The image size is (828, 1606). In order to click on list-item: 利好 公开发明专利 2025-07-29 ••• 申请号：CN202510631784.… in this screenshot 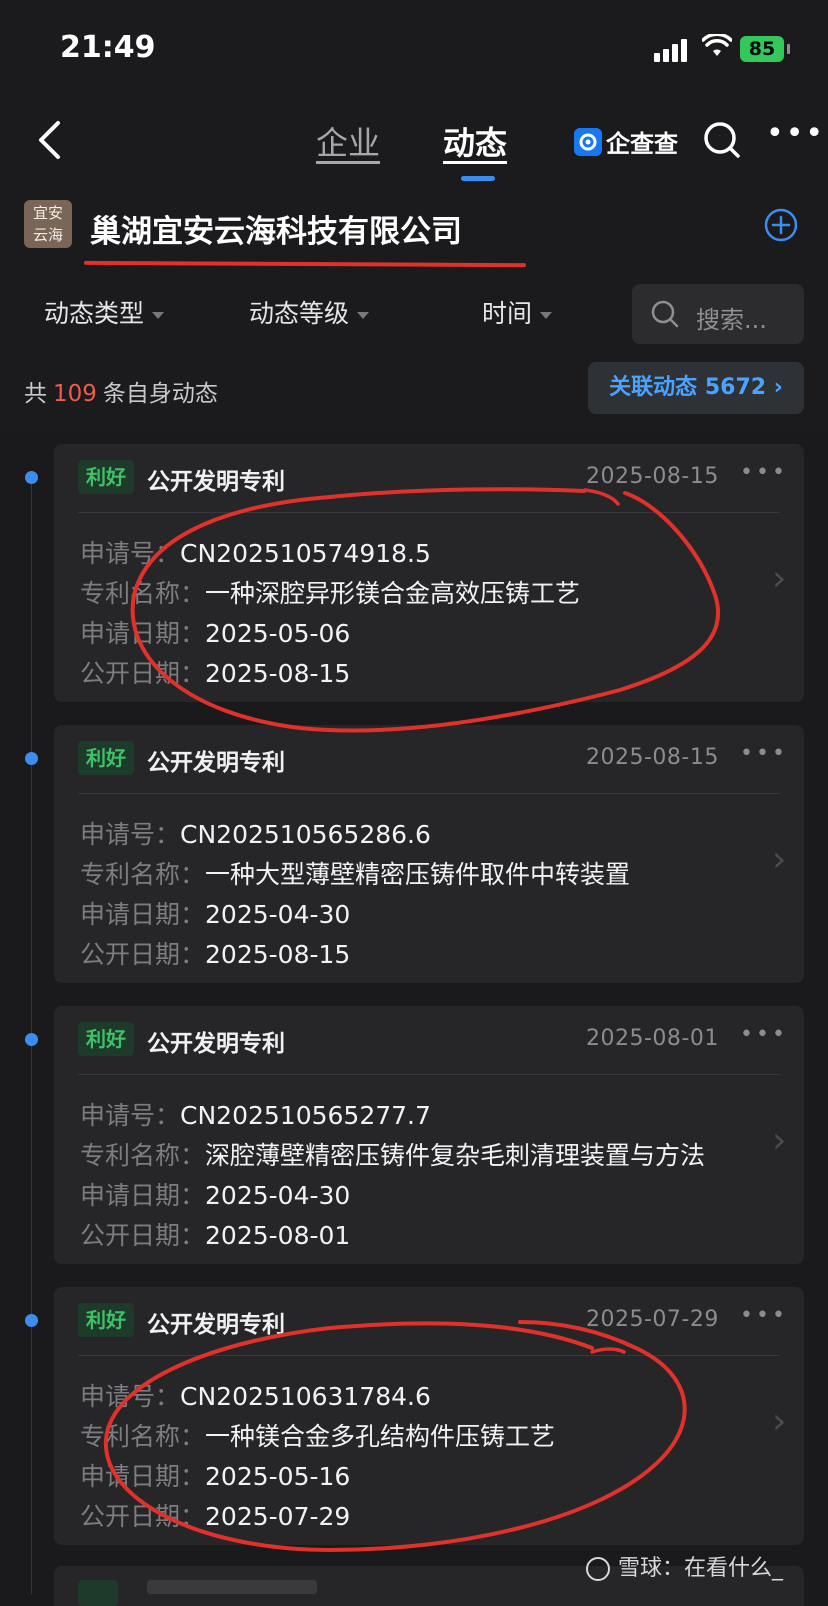, I will do `click(429, 1416)`.